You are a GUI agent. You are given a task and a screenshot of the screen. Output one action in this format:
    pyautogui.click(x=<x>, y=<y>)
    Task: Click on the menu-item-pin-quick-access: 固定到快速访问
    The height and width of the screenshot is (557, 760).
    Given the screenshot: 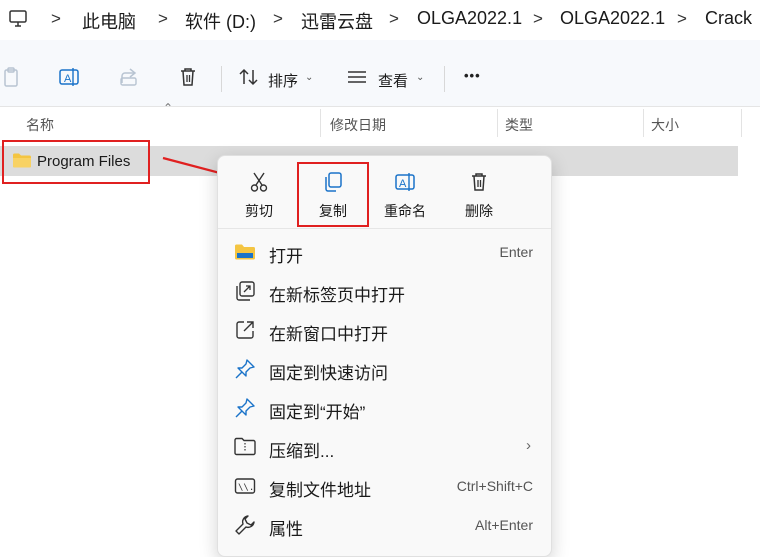 What is the action you would take?
    pyautogui.click(x=384, y=369)
    